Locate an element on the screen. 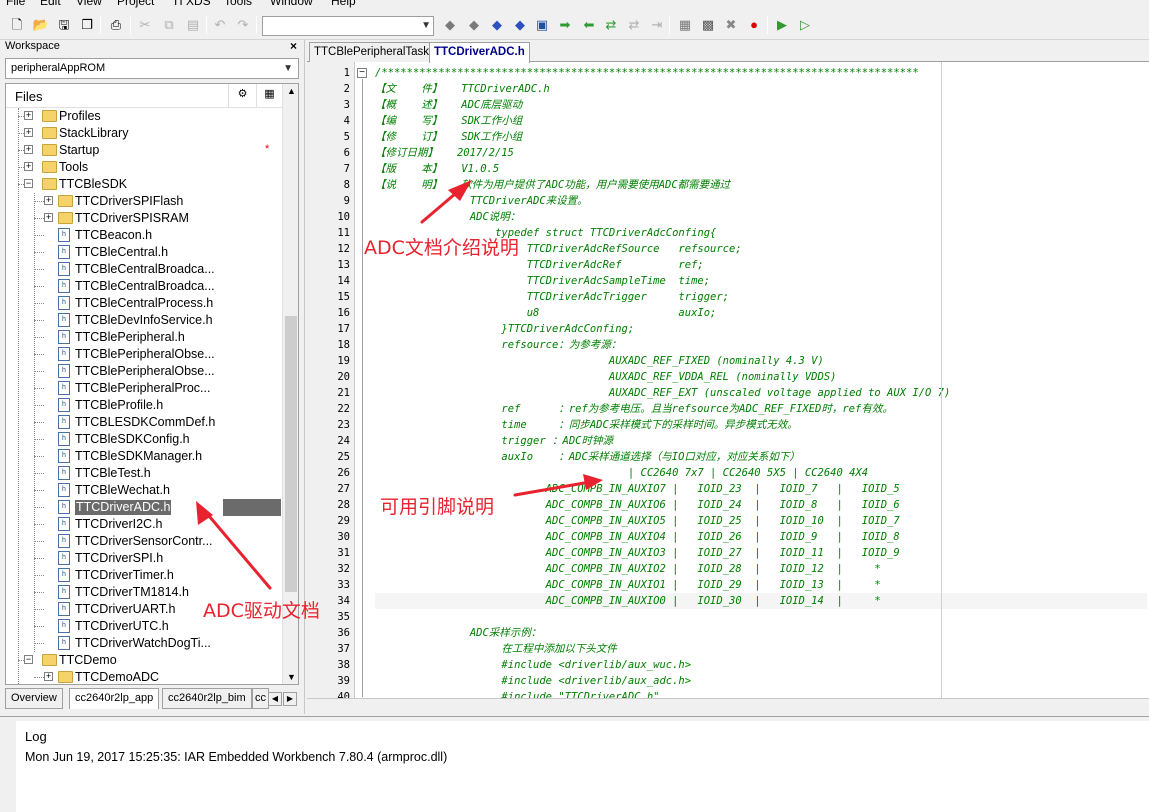 This screenshot has height=812, width=1149. tree-scrollbar: ▲ ▼ is located at coordinates (290, 384).